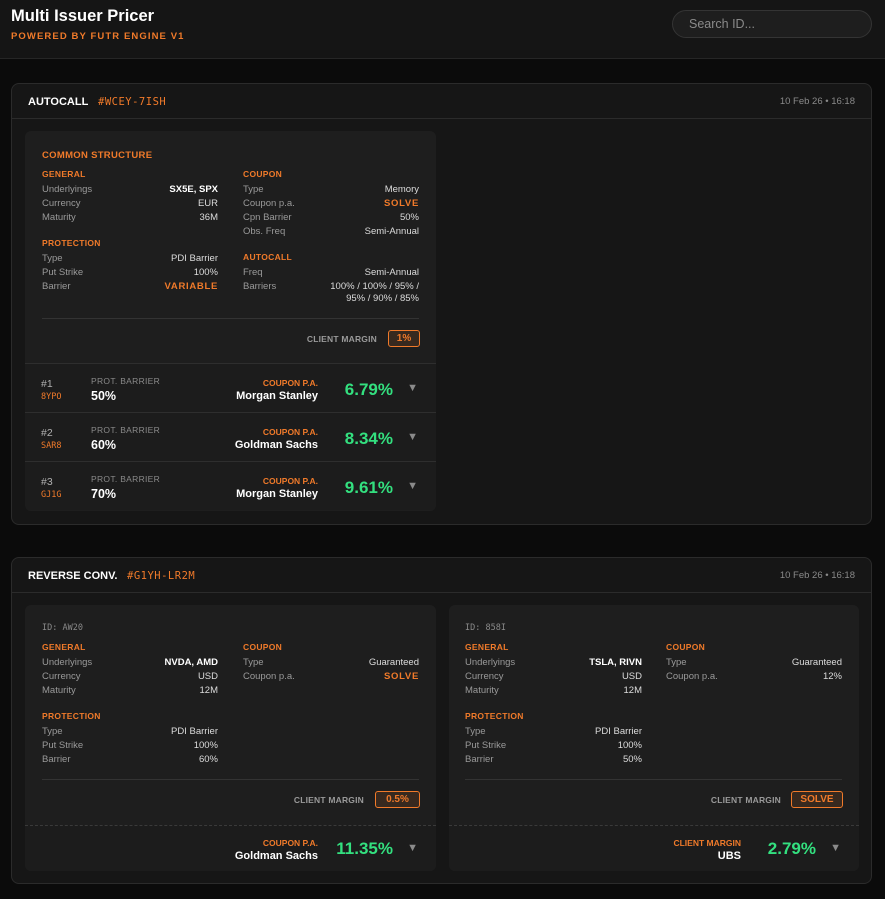 Image resolution: width=885 pixels, height=899 pixels. Describe the element at coordinates (277, 494) in the screenshot. I see `issuer-name: Morgan Stanley` at that location.